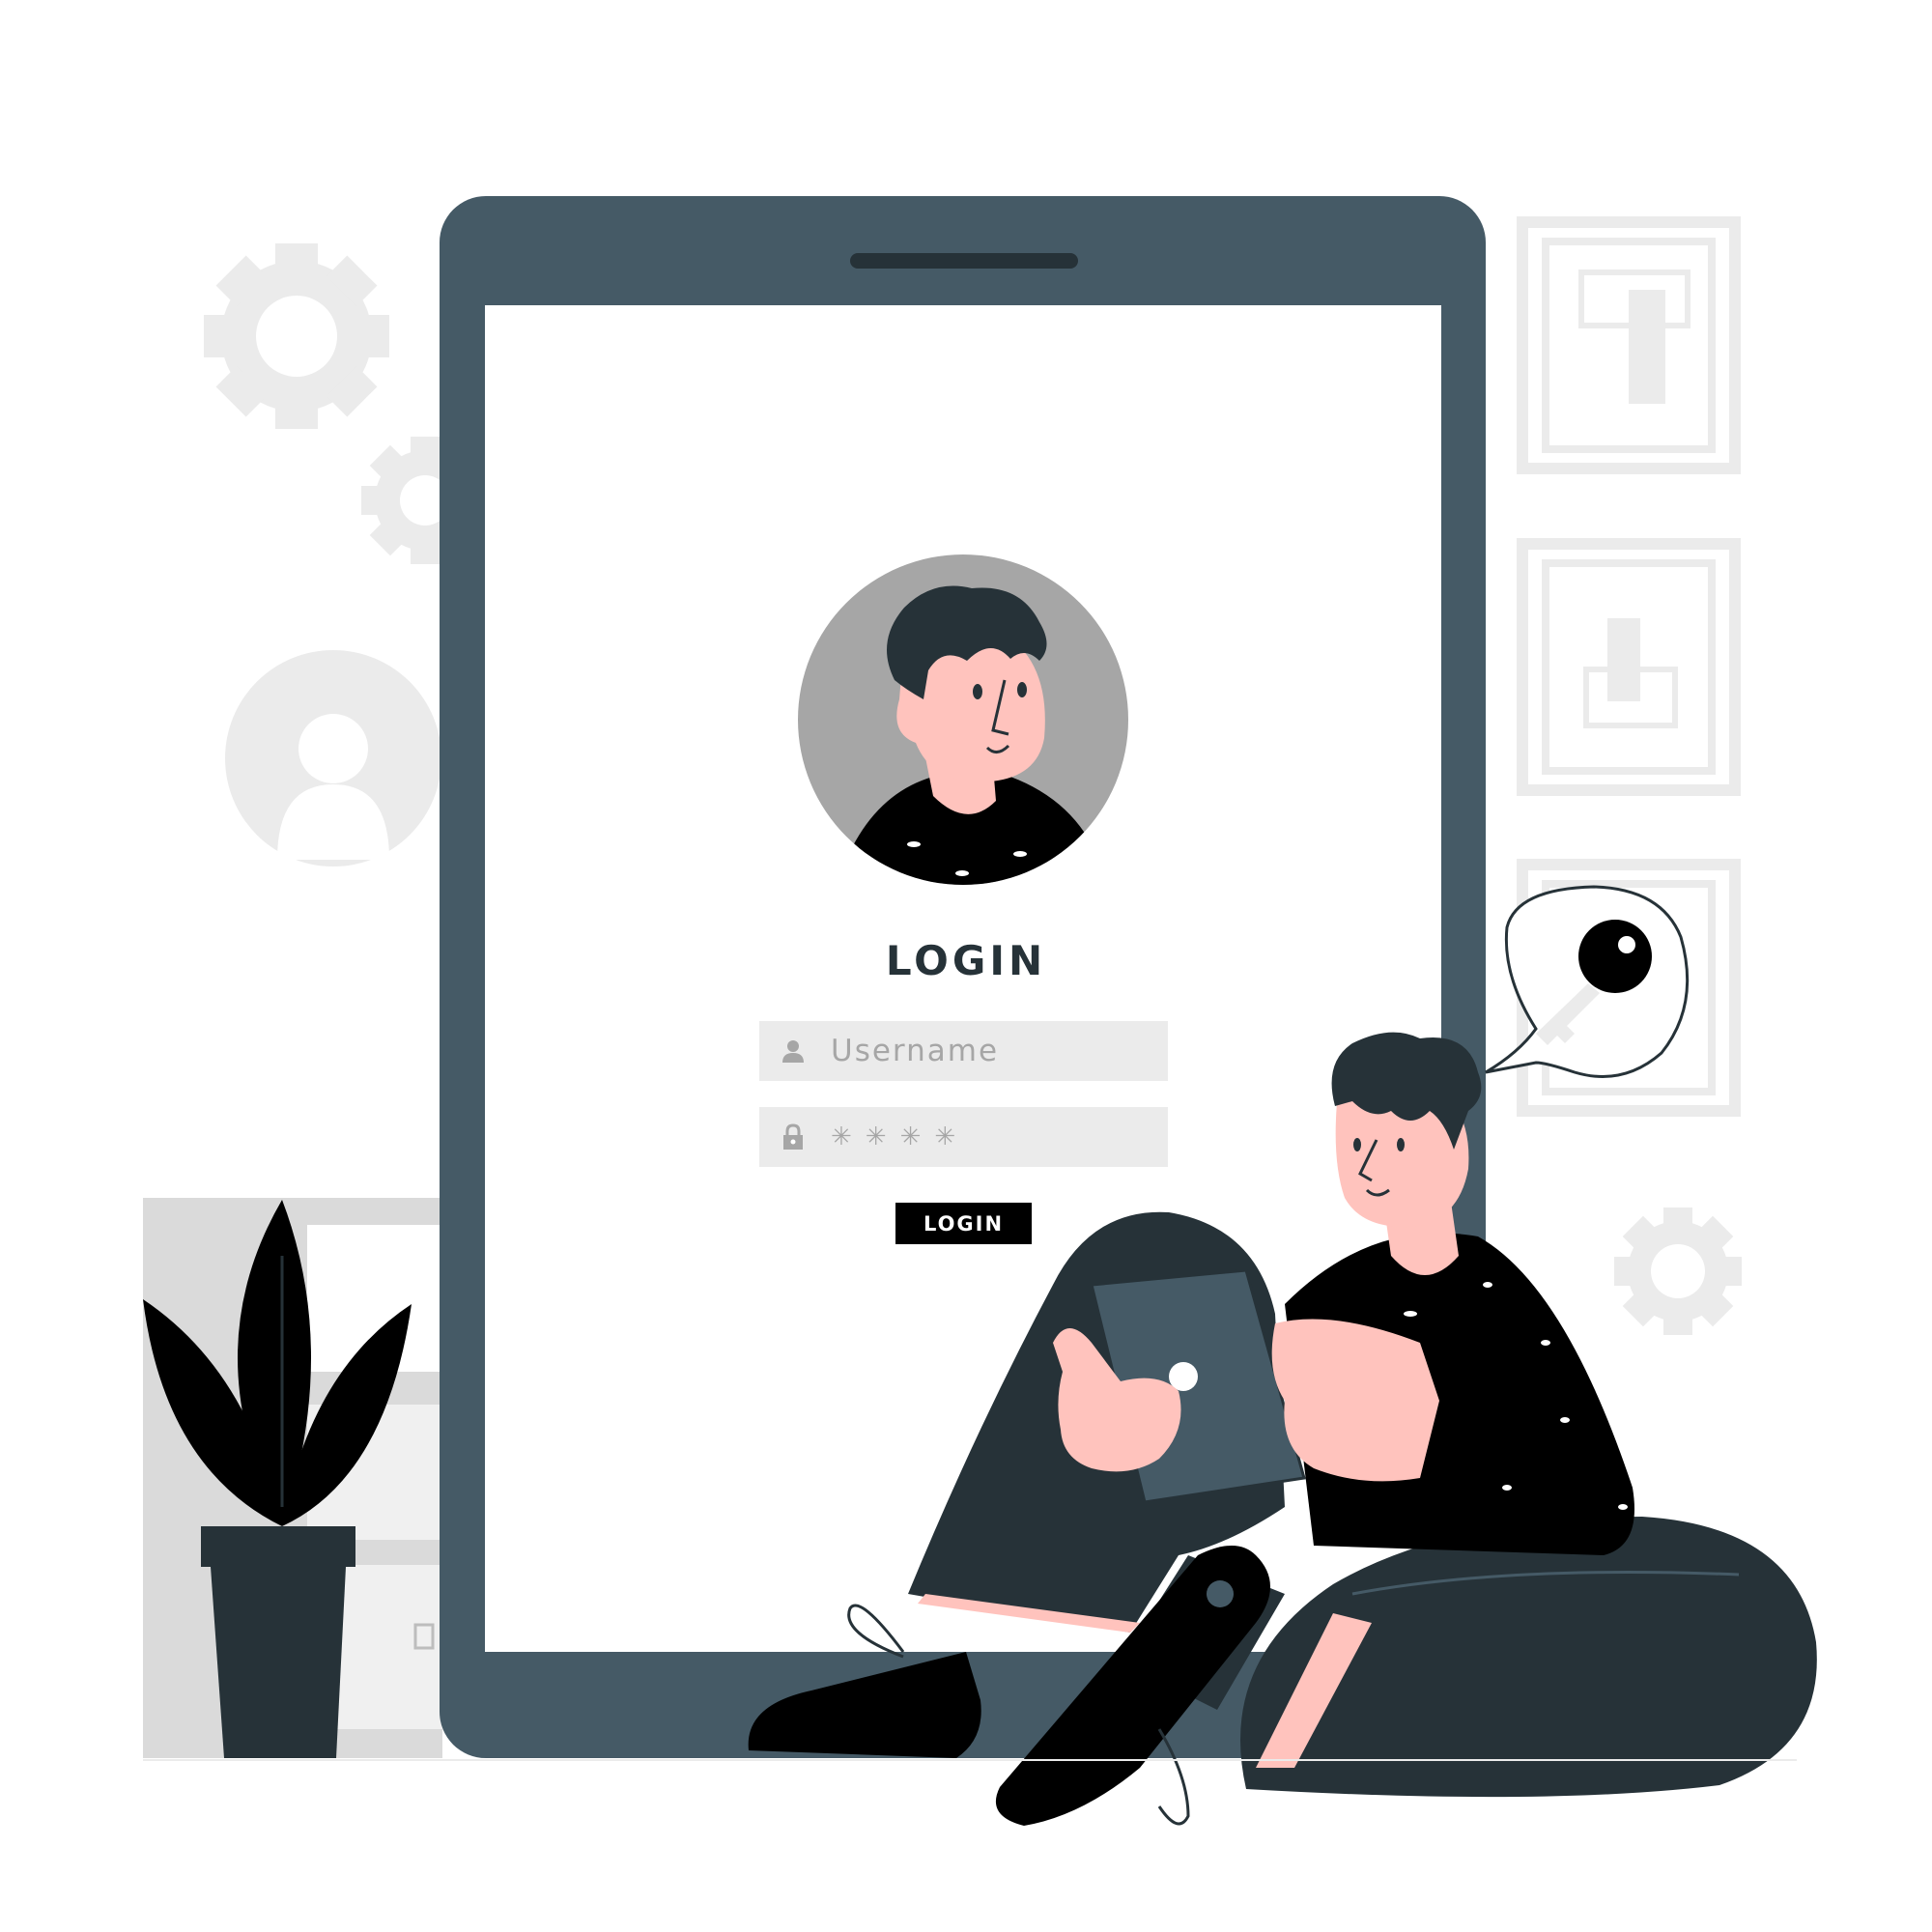 The width and height of the screenshot is (1932, 1932). What do you see at coordinates (963, 1223) in the screenshot?
I see `login-button: LOGIN` at bounding box center [963, 1223].